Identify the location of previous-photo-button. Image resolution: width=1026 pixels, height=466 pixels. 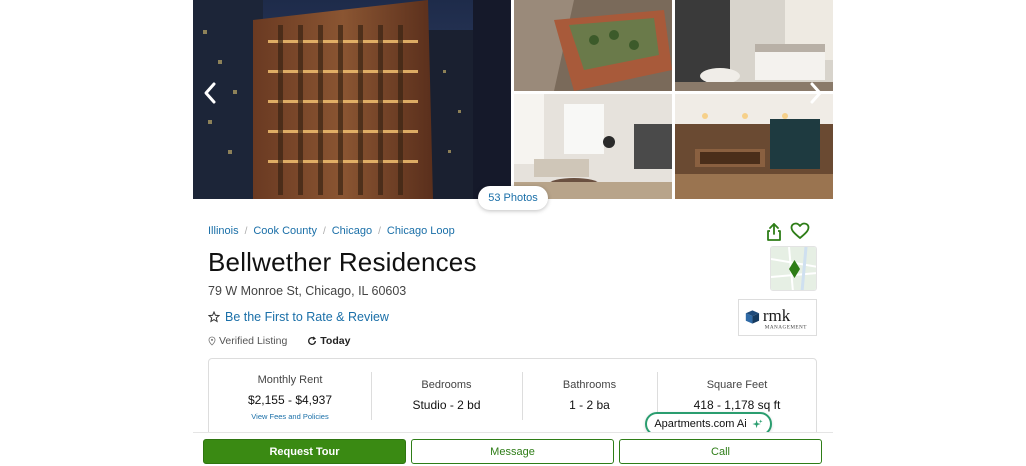
(210, 93).